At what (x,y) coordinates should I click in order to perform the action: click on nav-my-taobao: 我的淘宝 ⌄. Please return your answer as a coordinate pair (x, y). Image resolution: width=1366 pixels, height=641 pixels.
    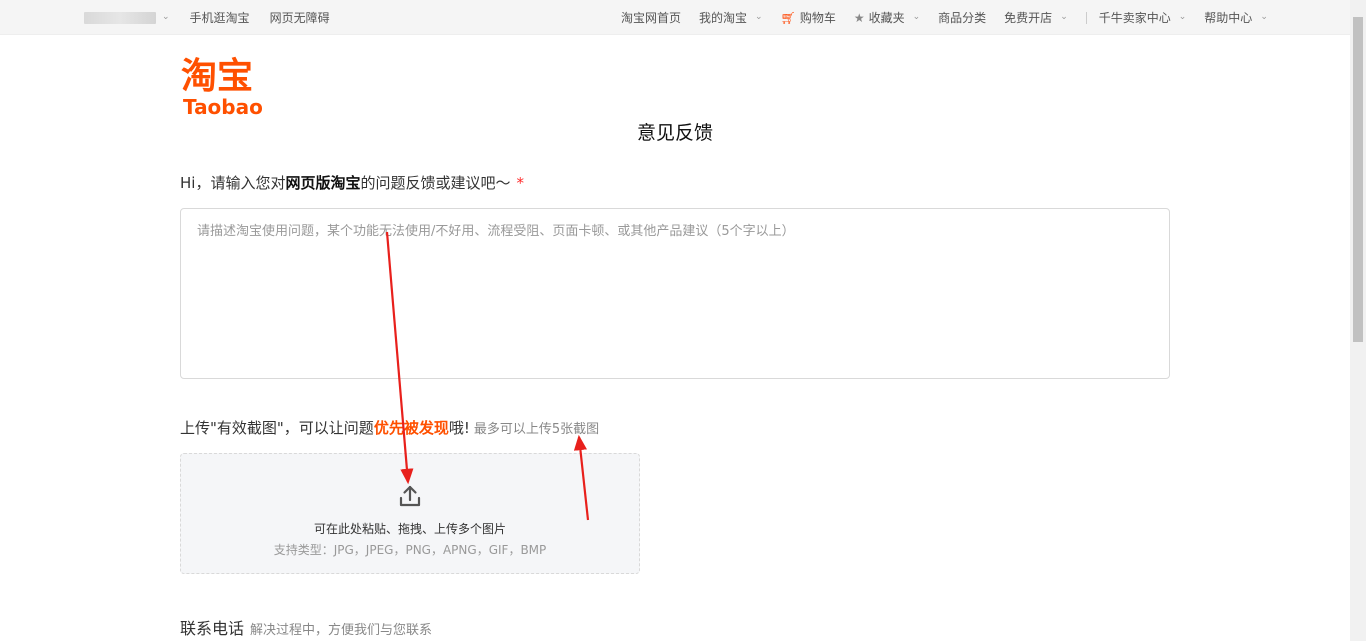
    Looking at the image, I should click on (731, 17).